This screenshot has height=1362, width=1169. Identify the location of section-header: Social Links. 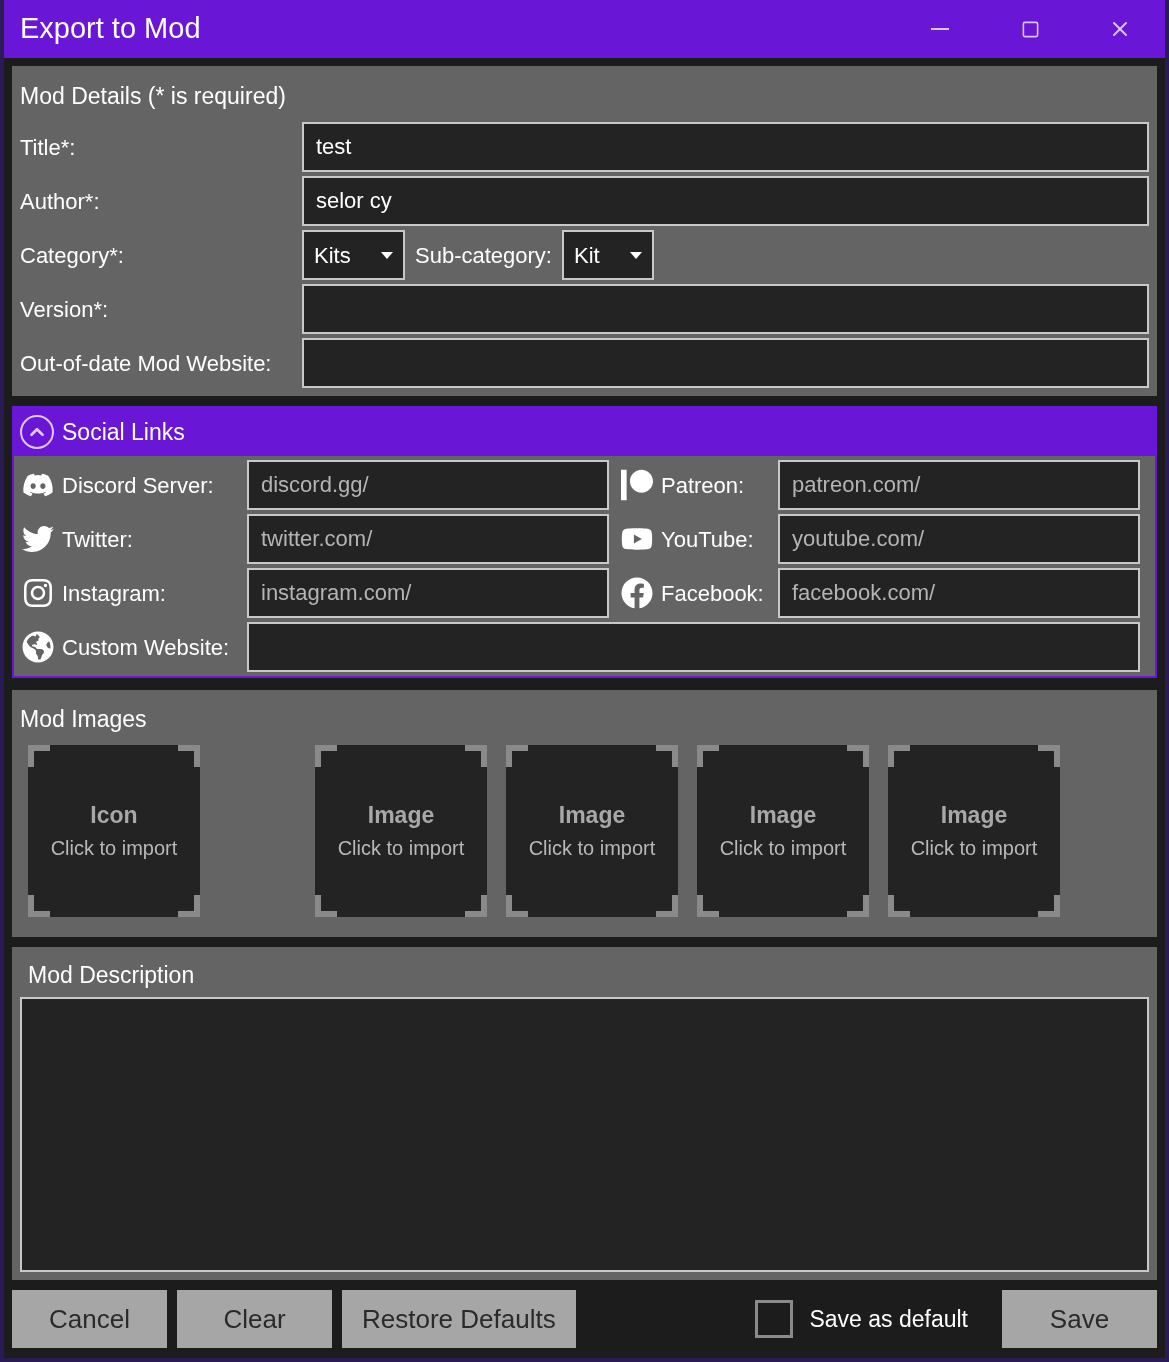
(584, 432).